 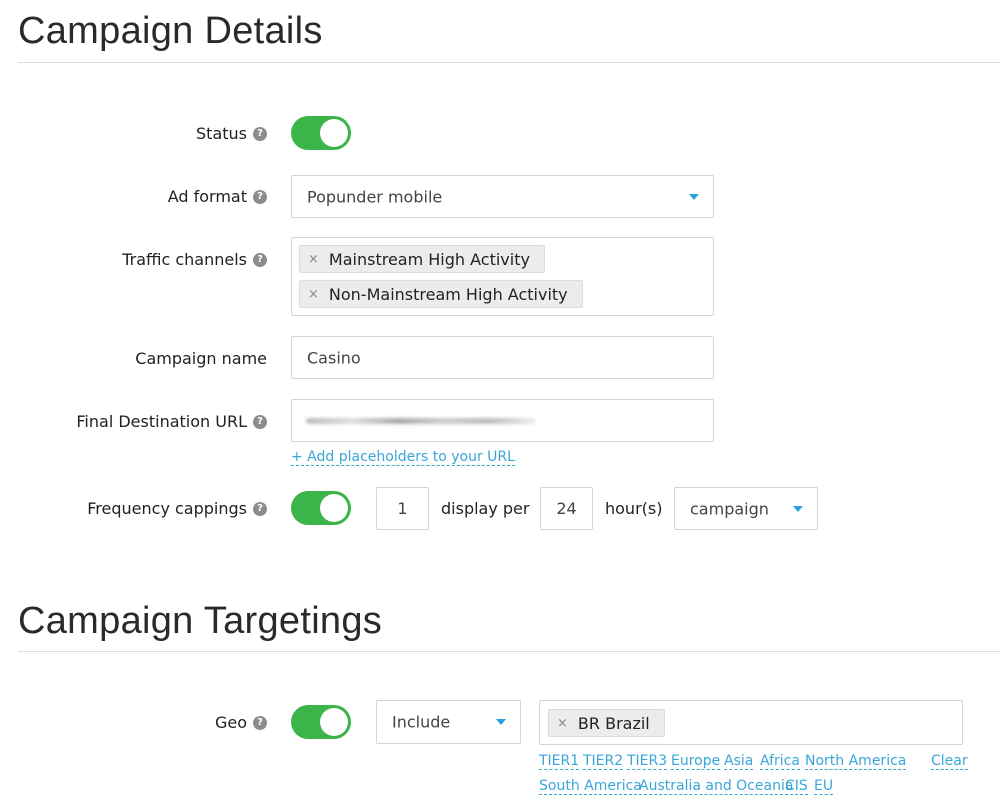 I want to click on country-tag: × BR Brazil, so click(x=606, y=723).